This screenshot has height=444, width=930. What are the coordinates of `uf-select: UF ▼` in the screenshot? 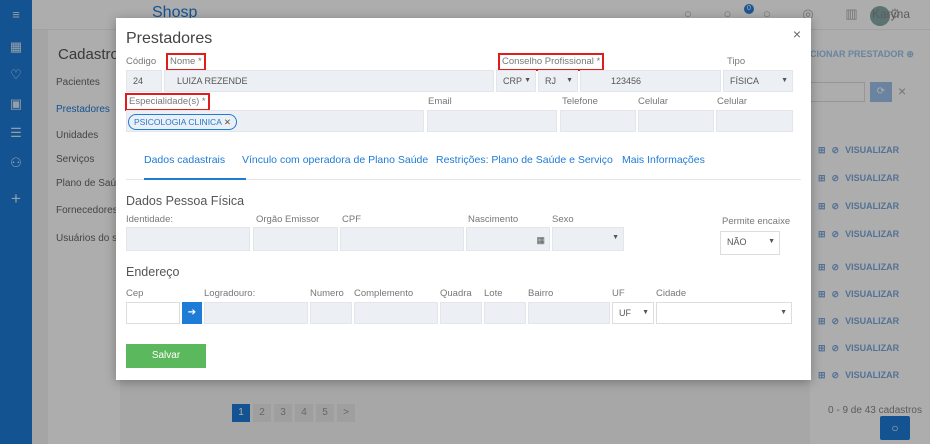 It's located at (633, 313).